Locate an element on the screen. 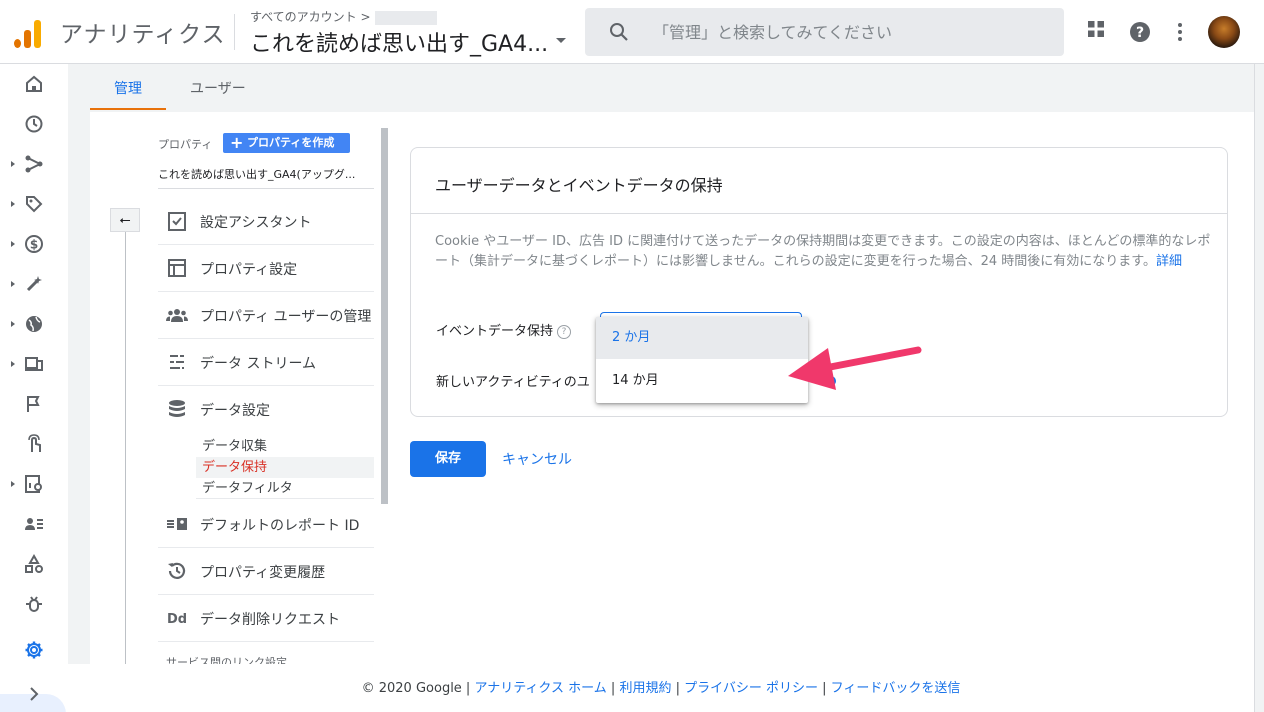 This screenshot has width=1264, height=712. home-icon is located at coordinates (34, 83).